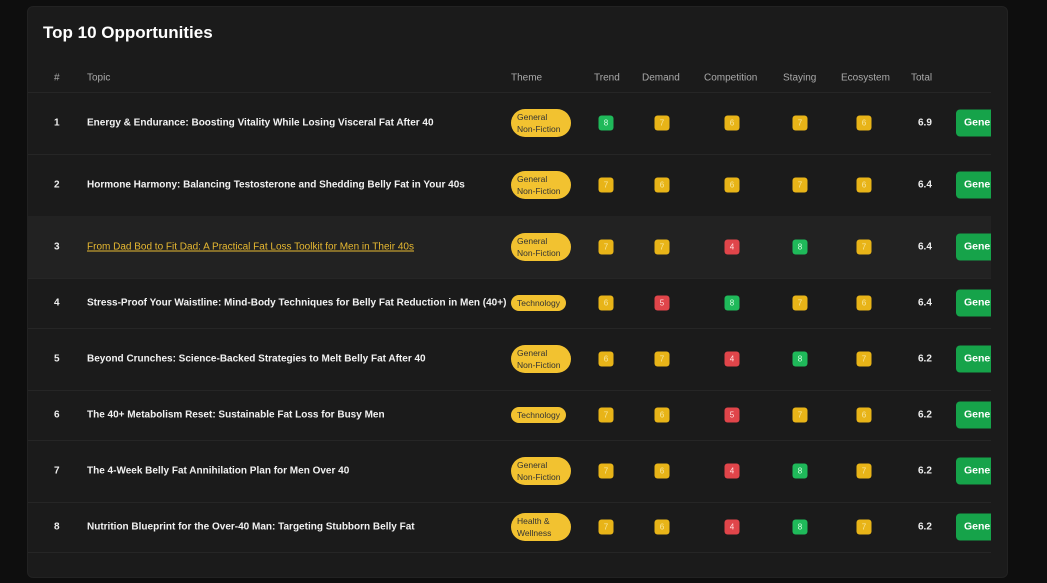 The height and width of the screenshot is (583, 1047). What do you see at coordinates (865, 77) in the screenshot?
I see `header-ecosystem: Ecosystem` at bounding box center [865, 77].